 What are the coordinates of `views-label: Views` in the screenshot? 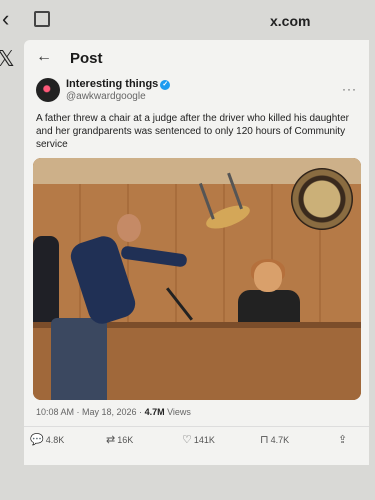 It's located at (177, 412).